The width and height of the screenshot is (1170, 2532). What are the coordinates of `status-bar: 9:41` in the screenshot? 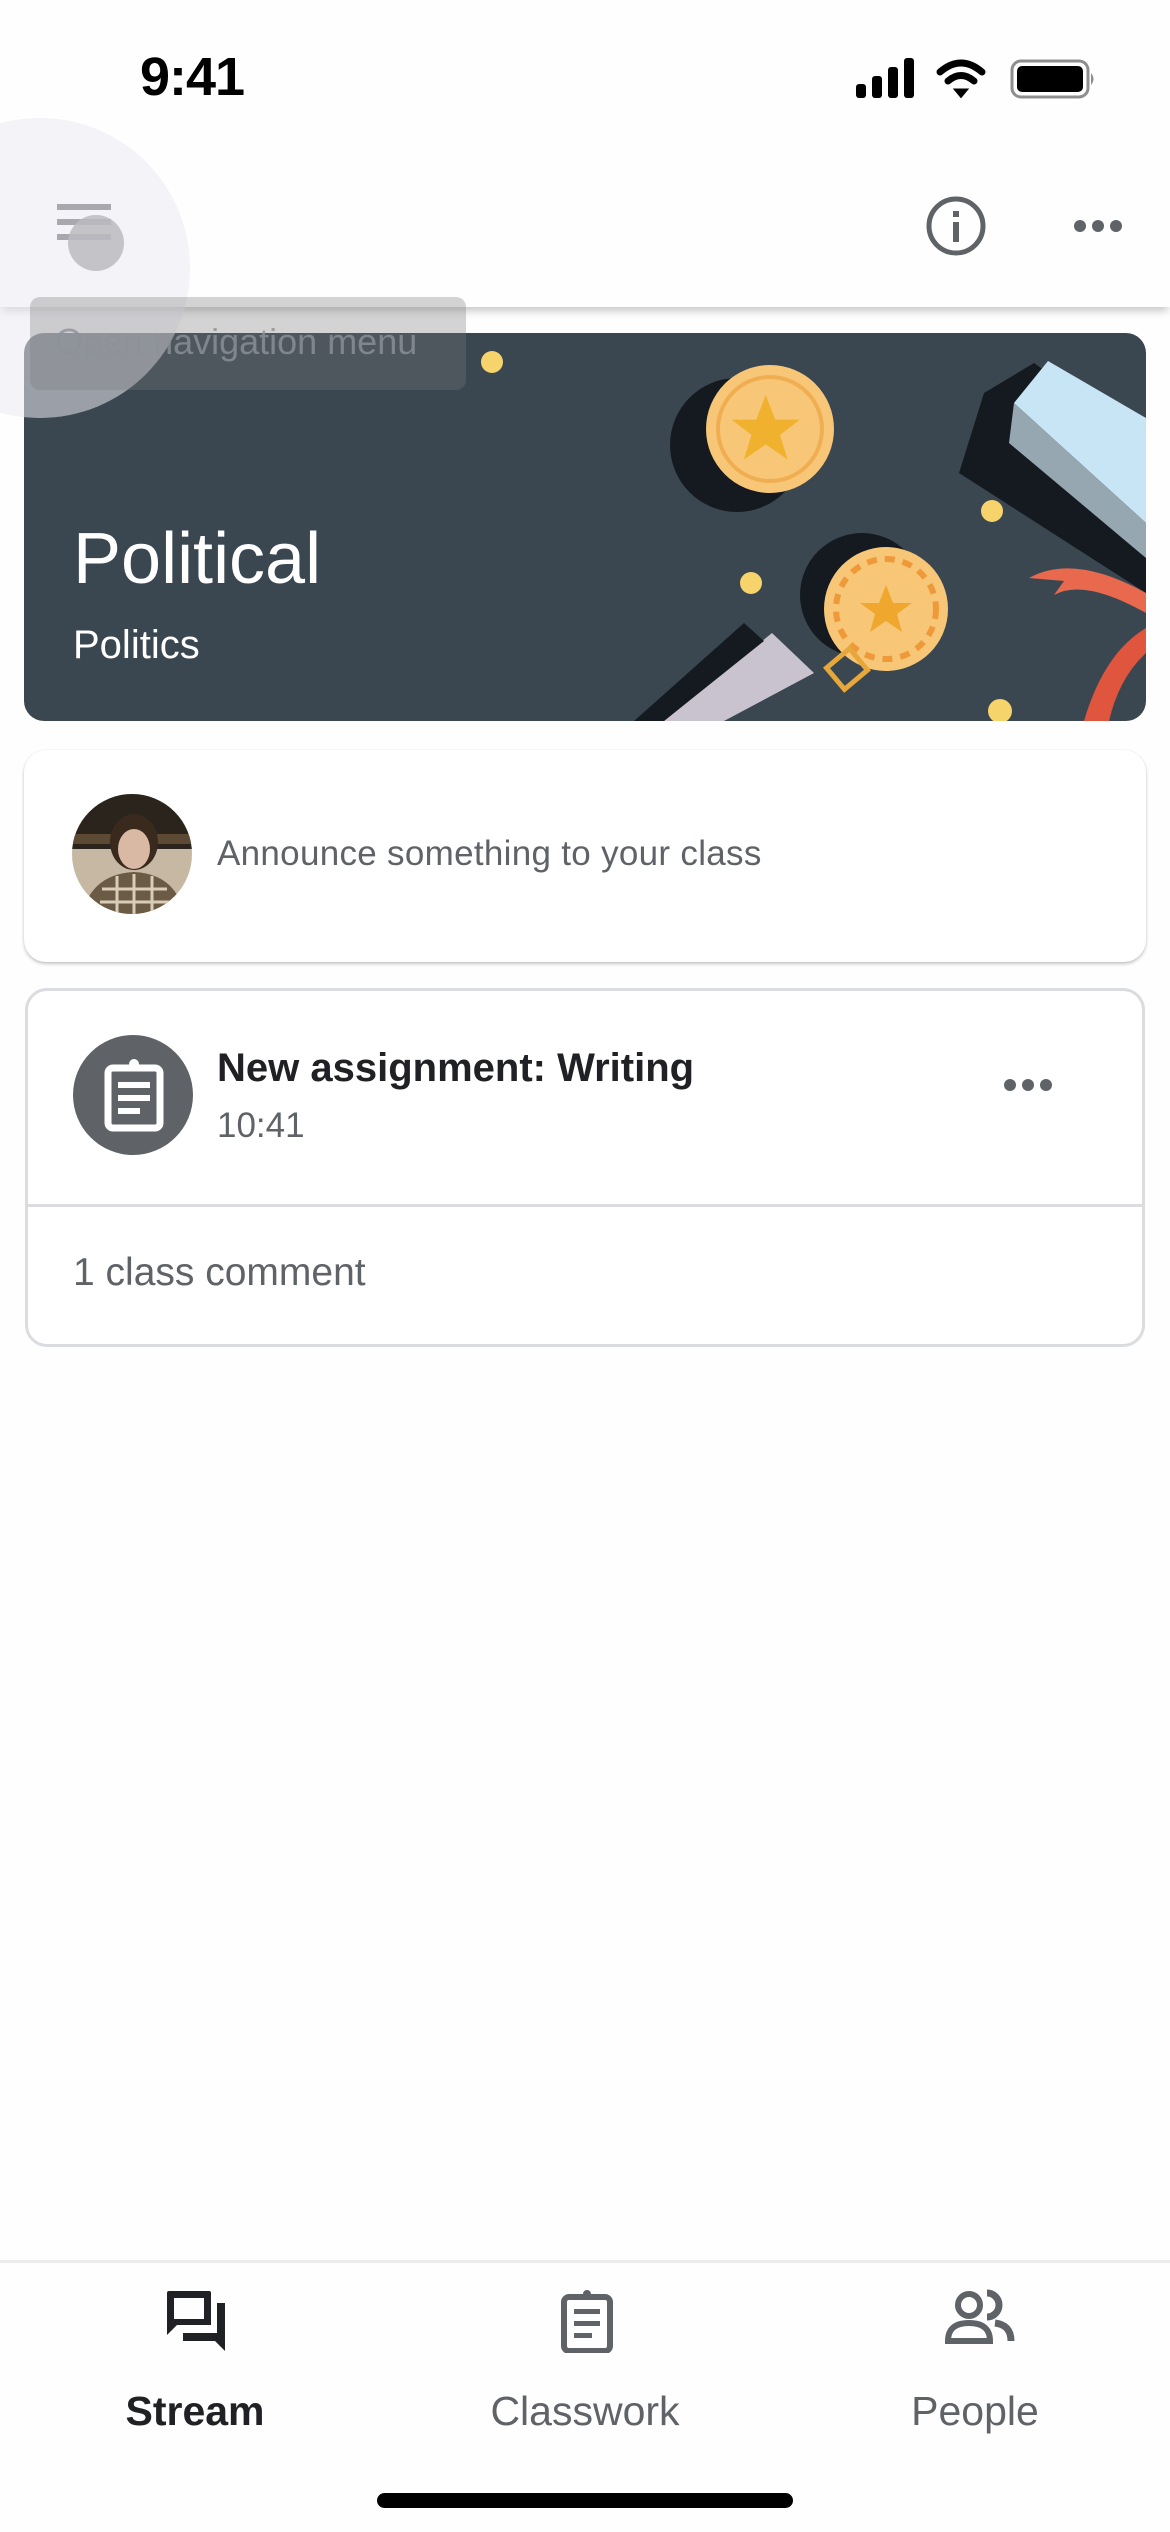 It's located at (585, 75).